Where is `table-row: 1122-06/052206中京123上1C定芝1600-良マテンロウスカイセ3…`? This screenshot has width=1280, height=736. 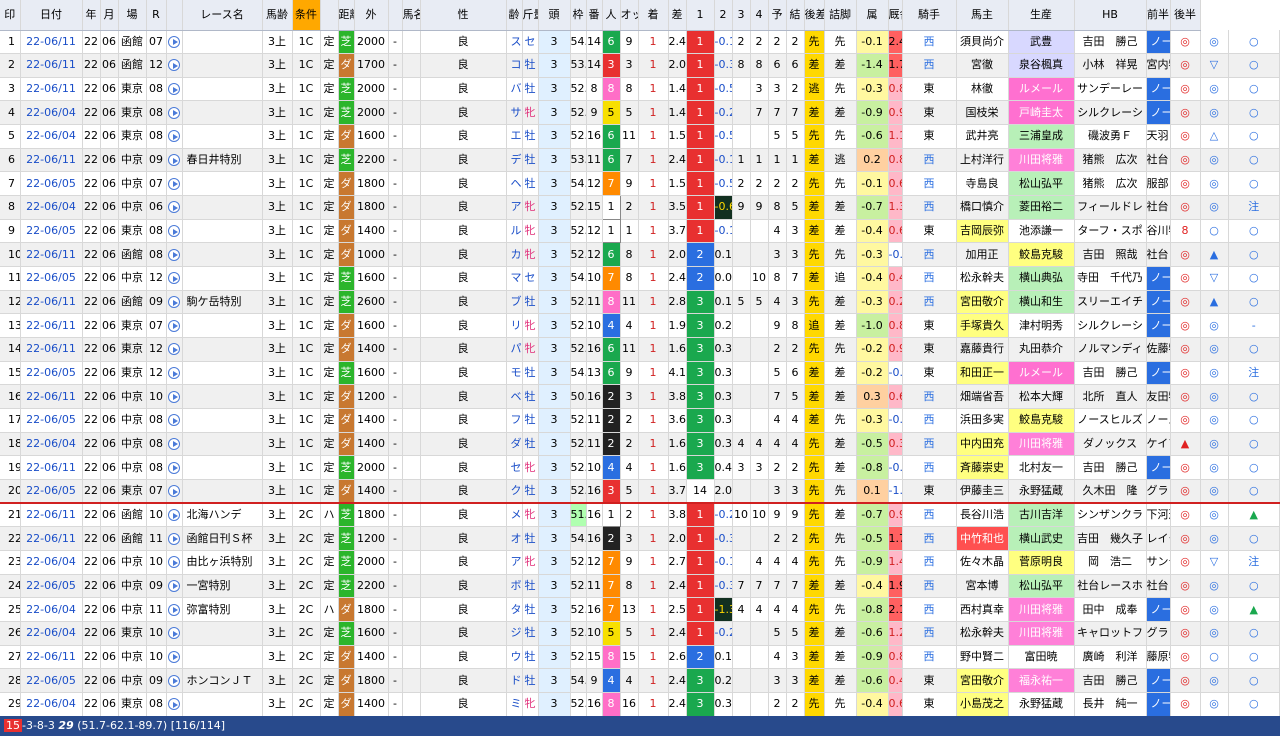
table-row: 1122-06/052206中京123上1C定芝1600-良マテンロウスカイセ3… is located at coordinates (640, 278).